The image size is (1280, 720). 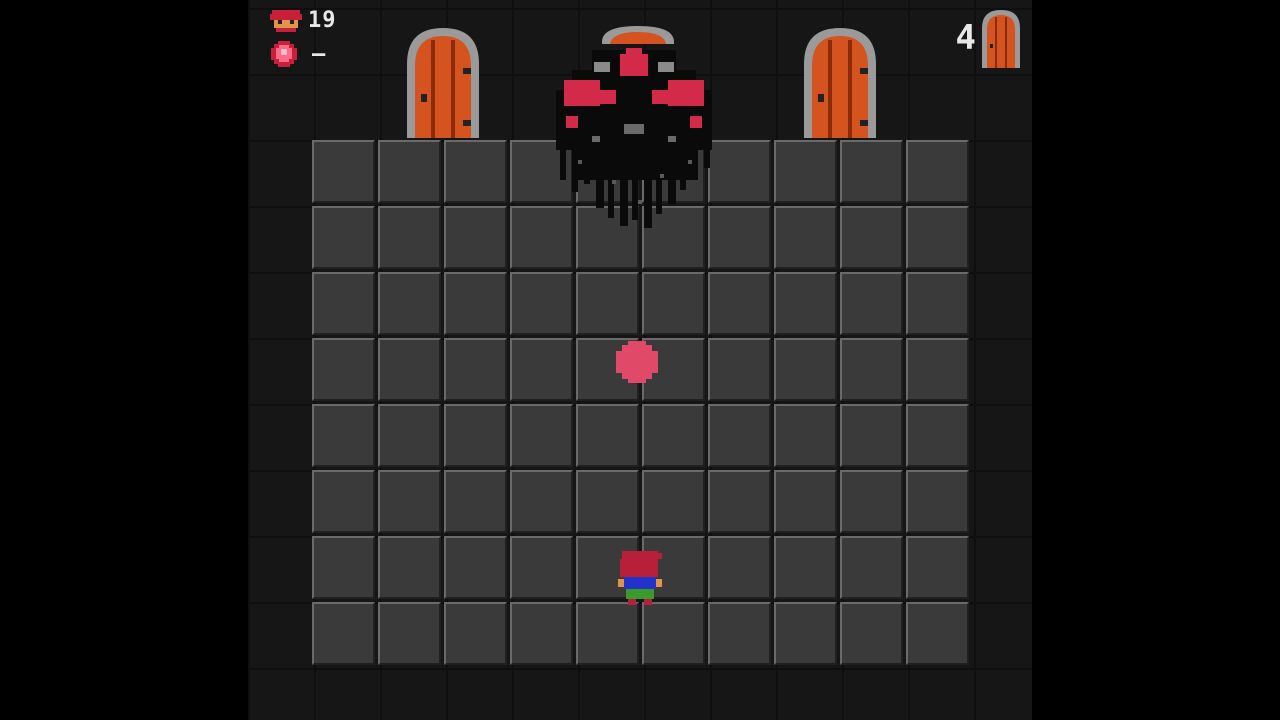 What do you see at coordinates (640, 578) in the screenshot?
I see `player-character` at bounding box center [640, 578].